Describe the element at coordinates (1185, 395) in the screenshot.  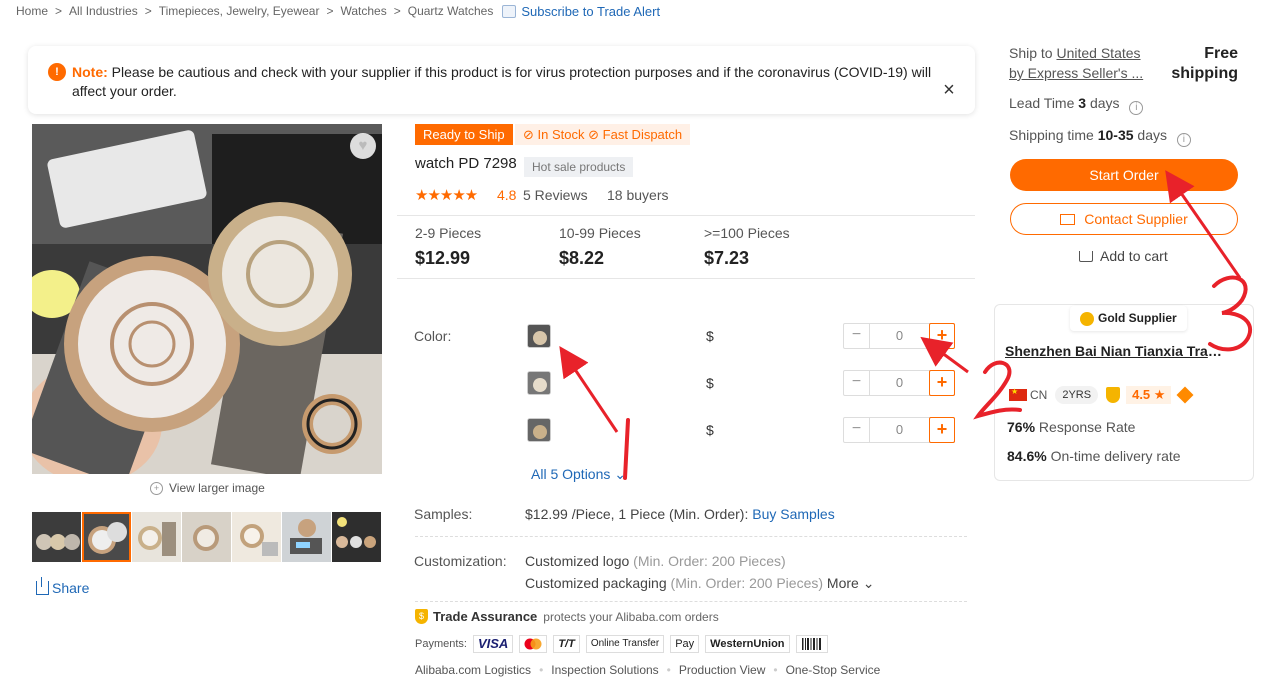
I see `diamond-icon` at that location.